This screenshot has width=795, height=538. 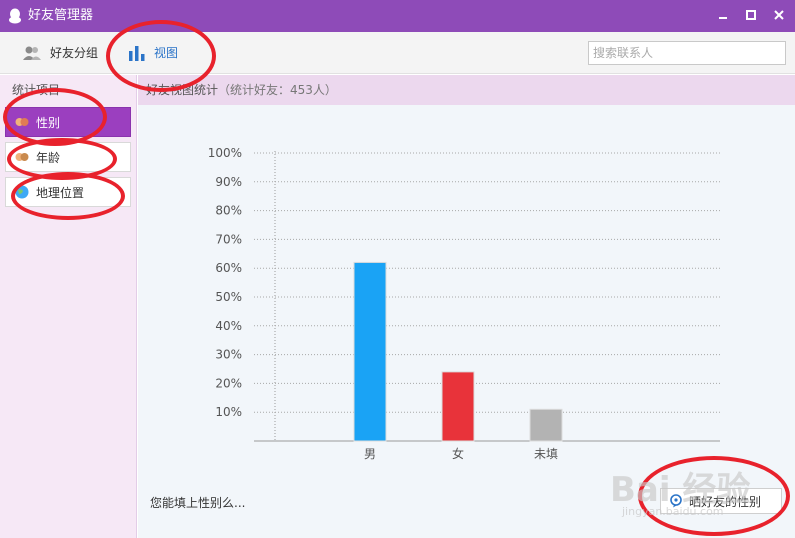 What do you see at coordinates (277, 90) in the screenshot?
I see `stats-count: （统计好友：453人）` at bounding box center [277, 90].